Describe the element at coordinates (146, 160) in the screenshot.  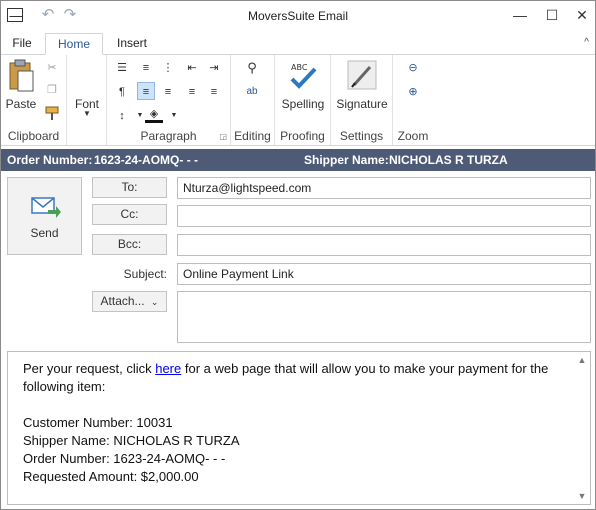
I see `order-number-value: 1623-24-AOMQ- - -` at that location.